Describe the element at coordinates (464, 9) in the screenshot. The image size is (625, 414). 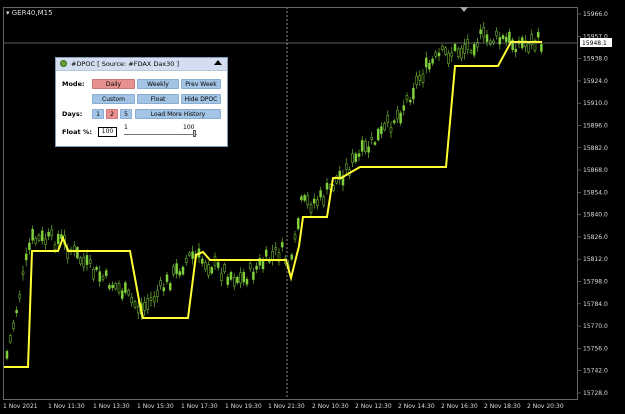
I see `chart-shift-icon` at that location.